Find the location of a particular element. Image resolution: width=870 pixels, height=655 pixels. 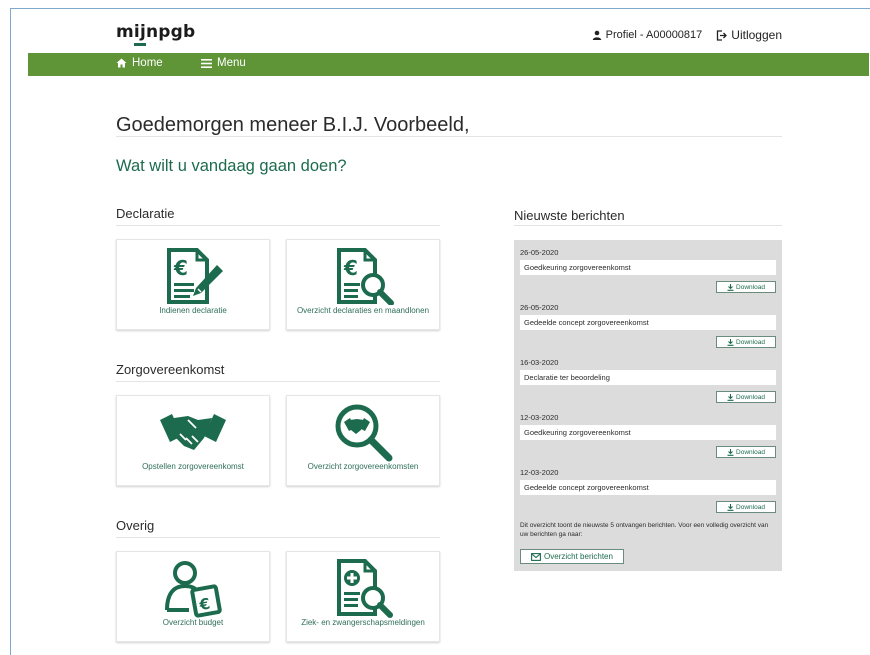

nav-home-label: Home is located at coordinates (147, 63).